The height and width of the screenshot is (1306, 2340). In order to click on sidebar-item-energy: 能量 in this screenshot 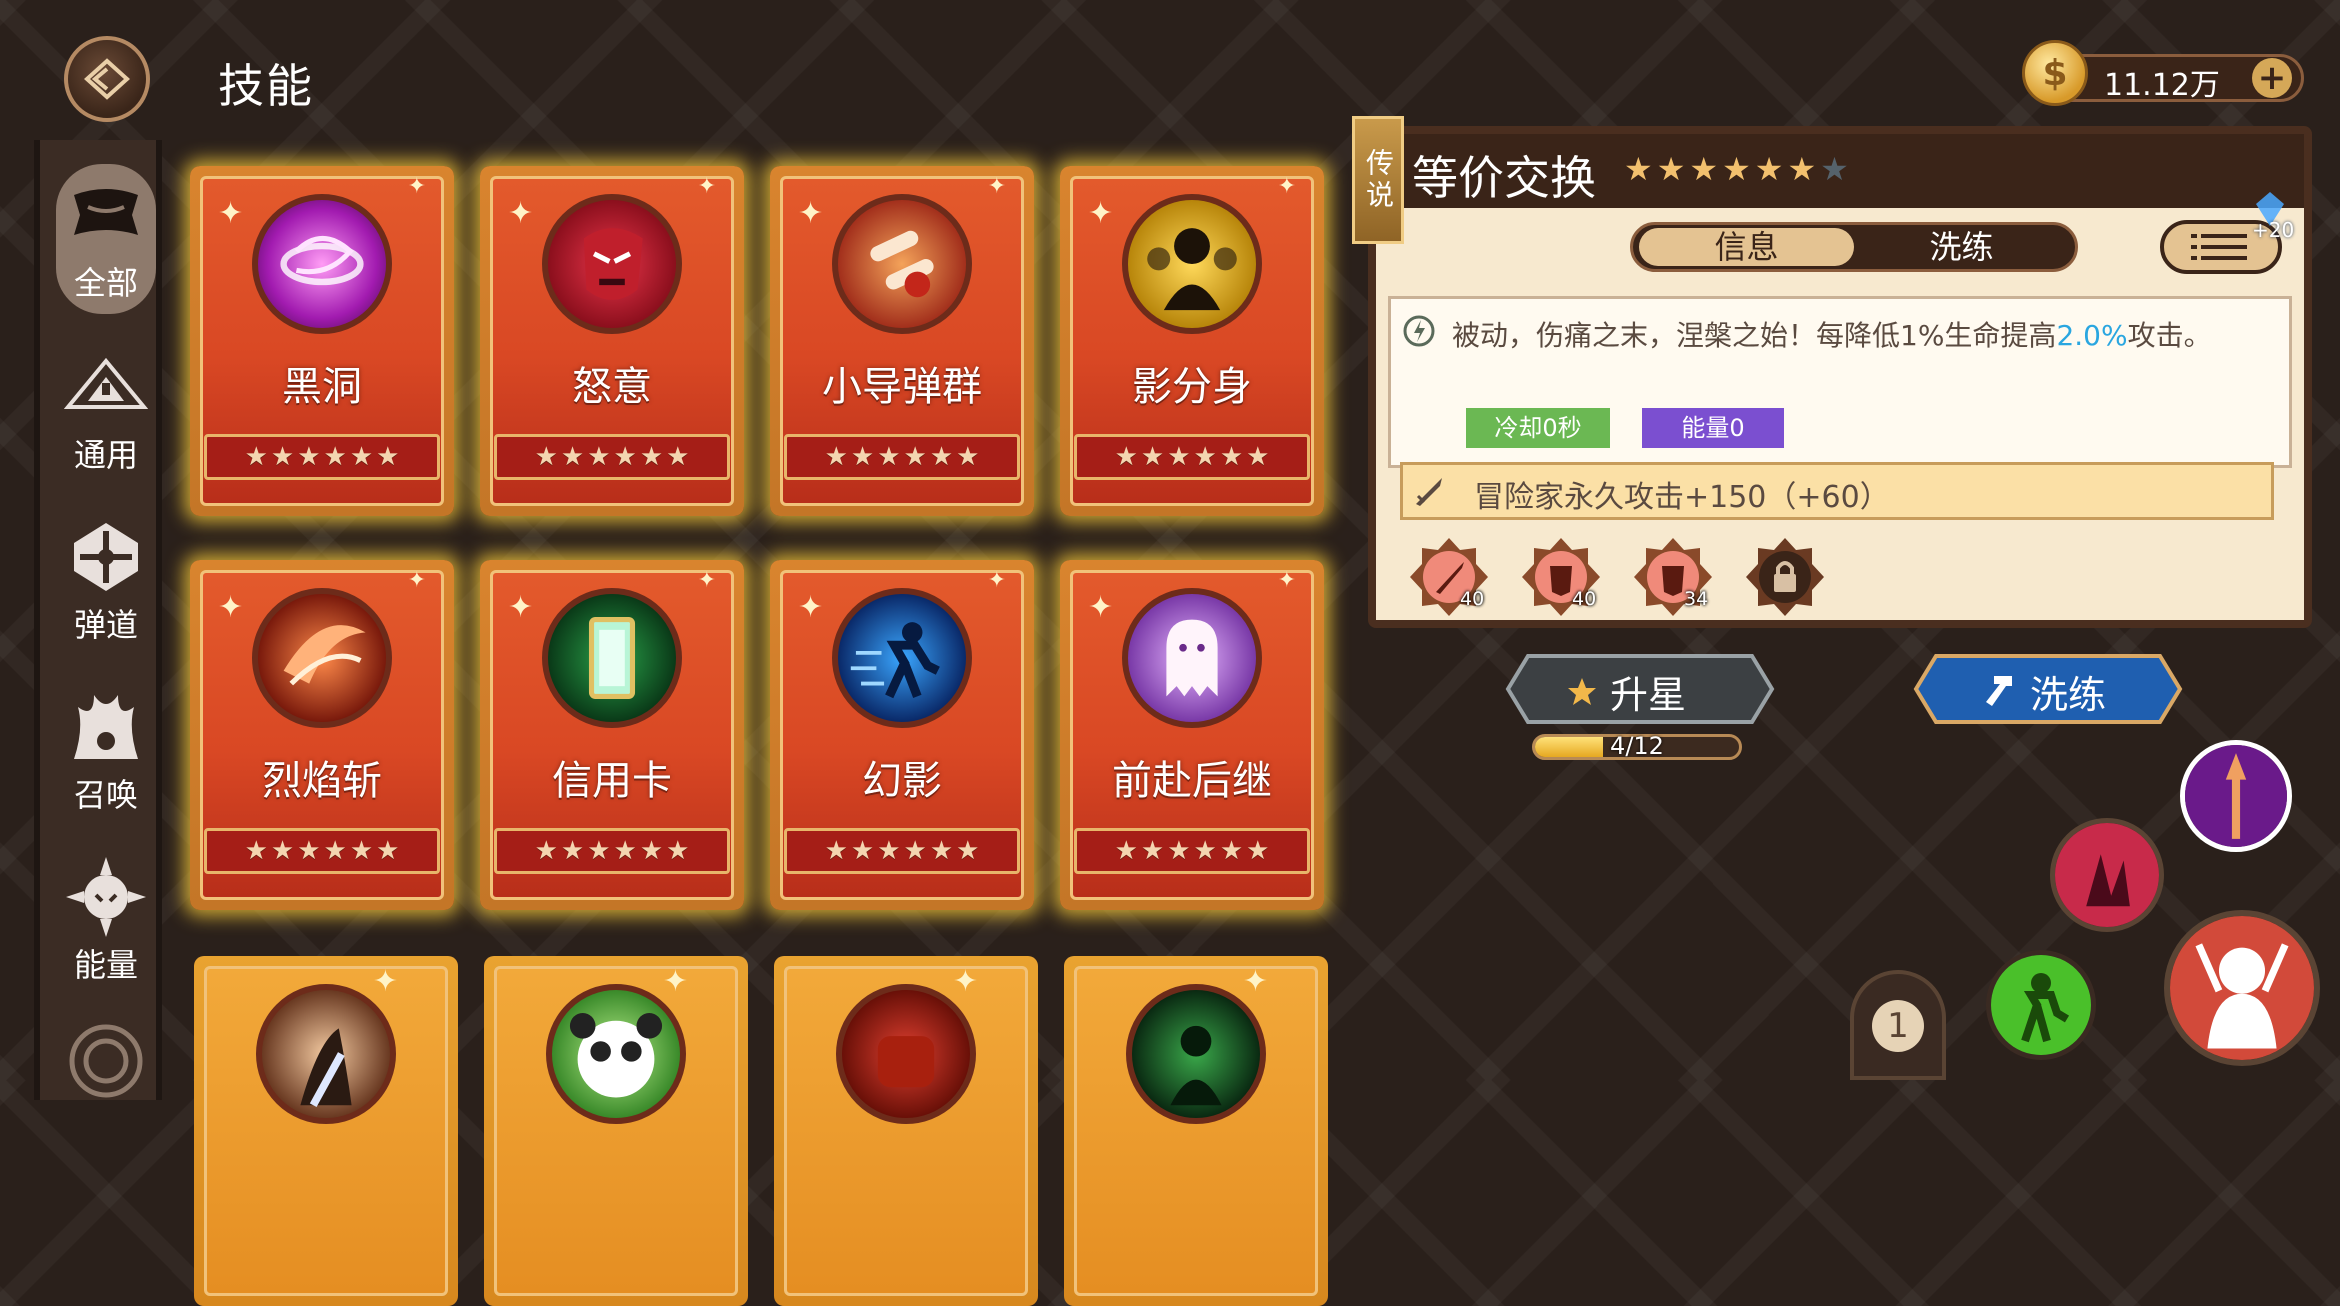, I will do `click(106, 921)`.